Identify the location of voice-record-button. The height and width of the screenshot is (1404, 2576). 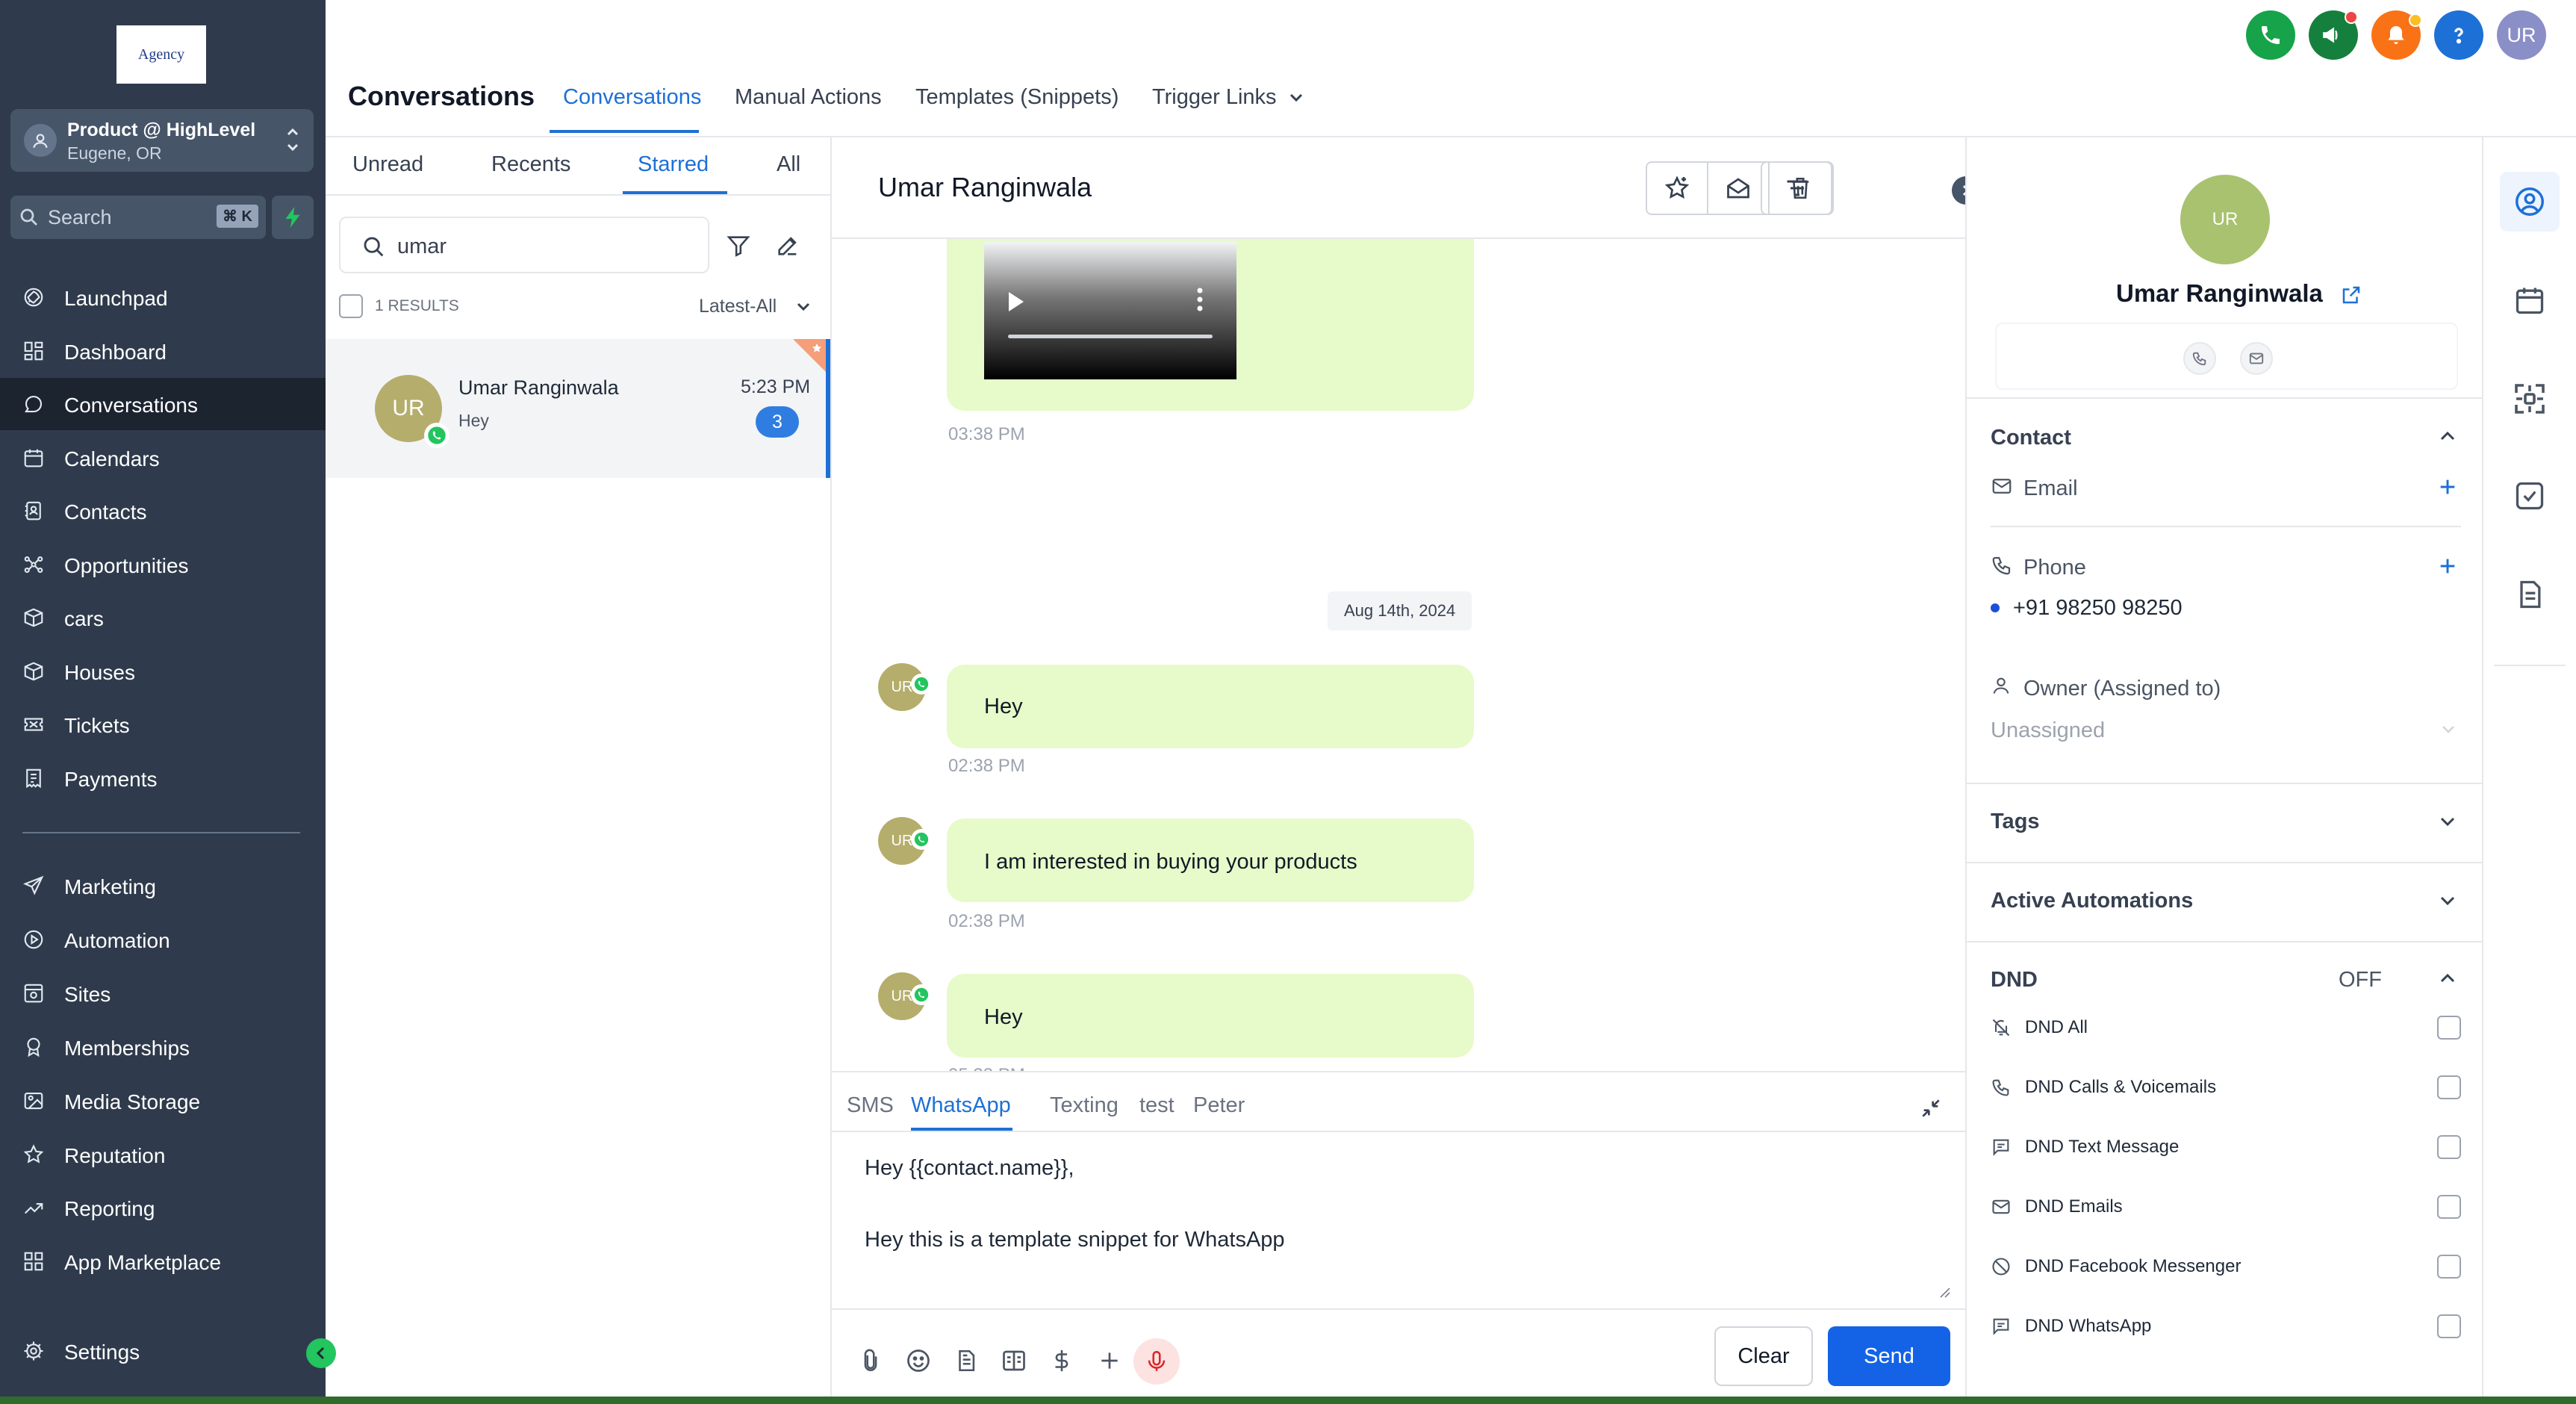
(1156, 1361).